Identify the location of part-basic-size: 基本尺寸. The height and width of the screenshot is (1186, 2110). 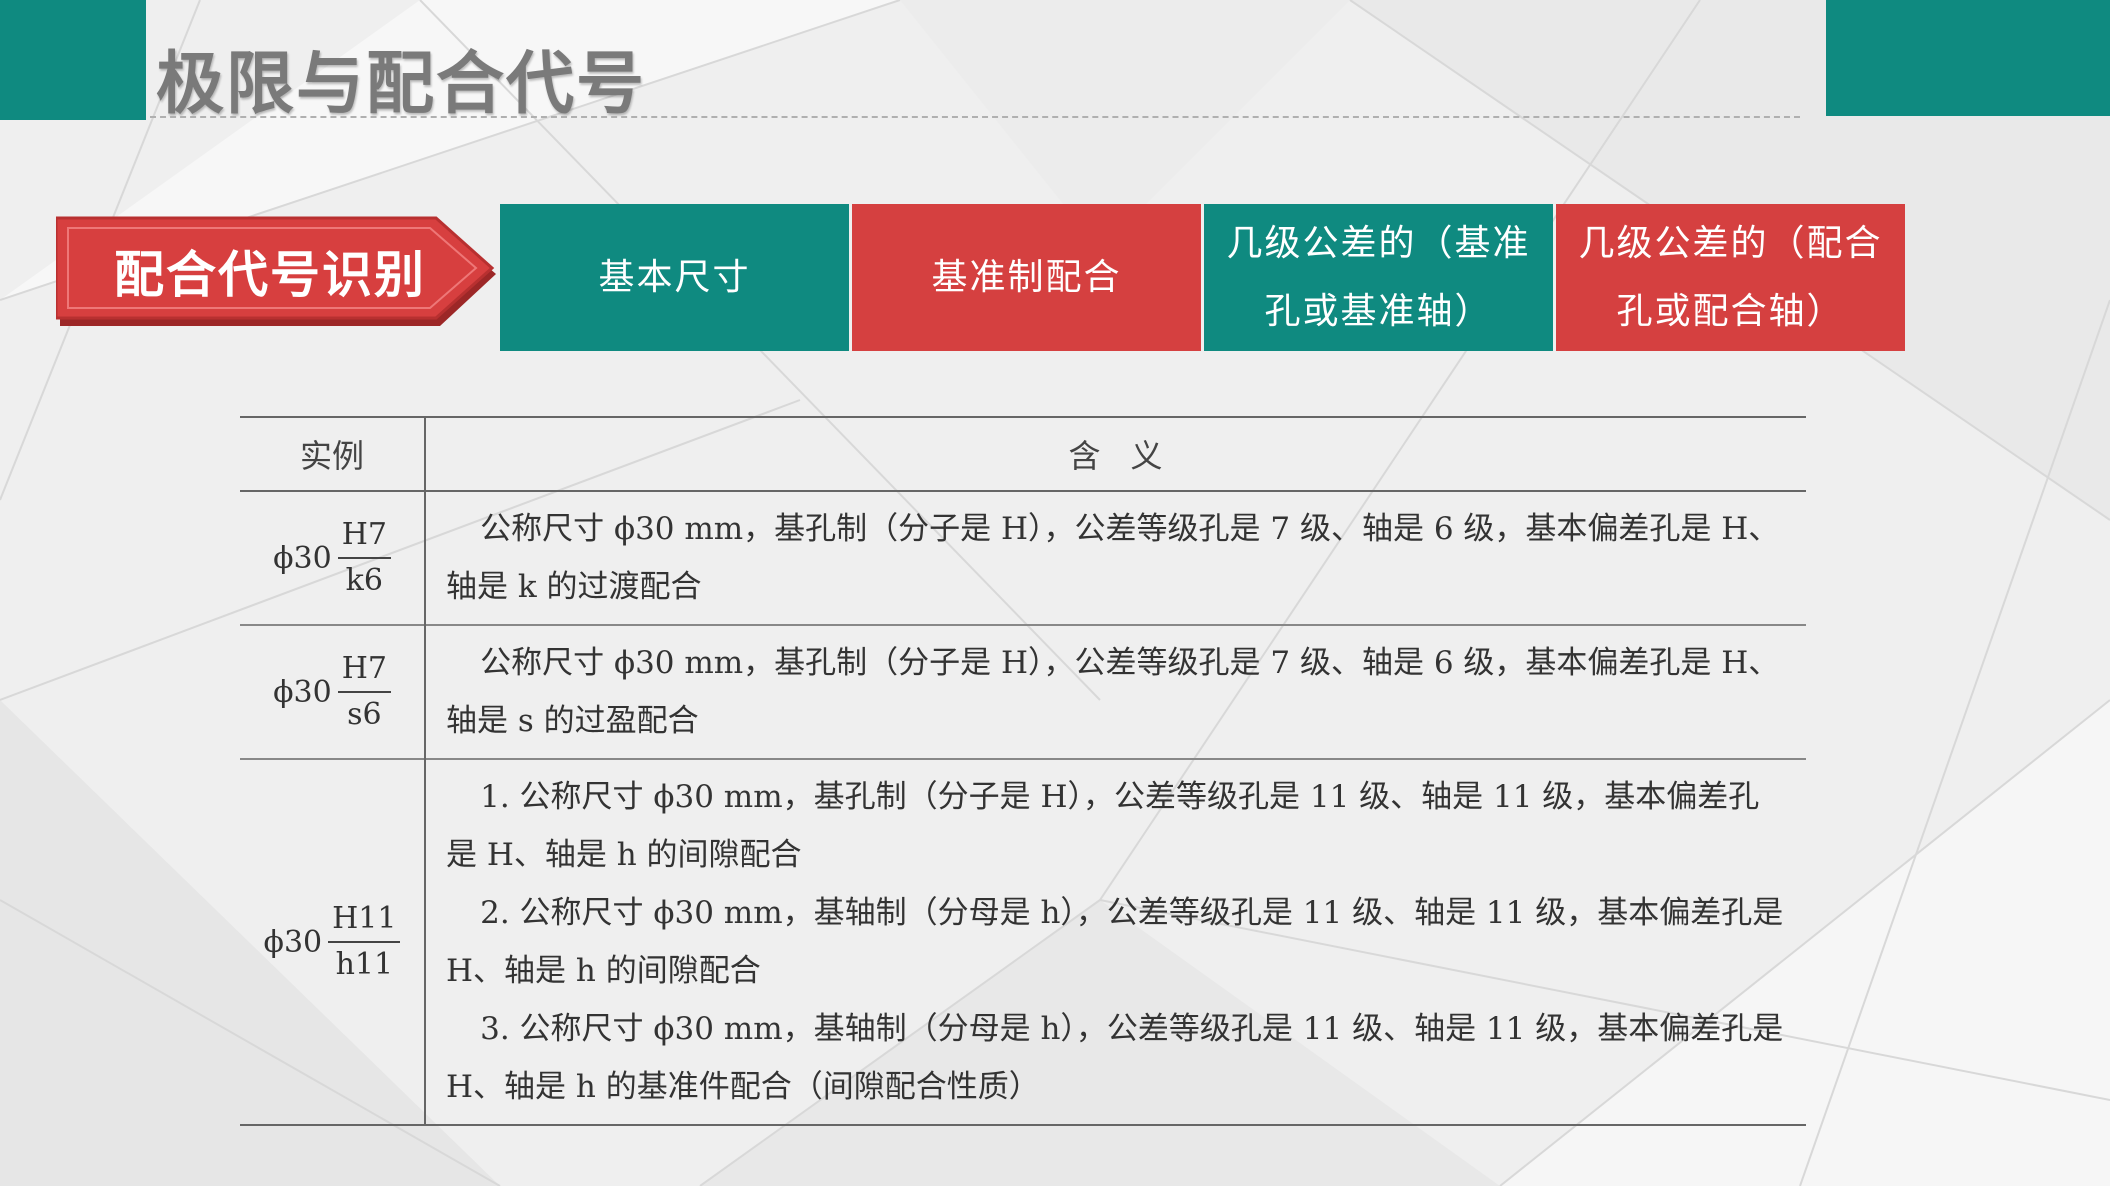
(674, 277).